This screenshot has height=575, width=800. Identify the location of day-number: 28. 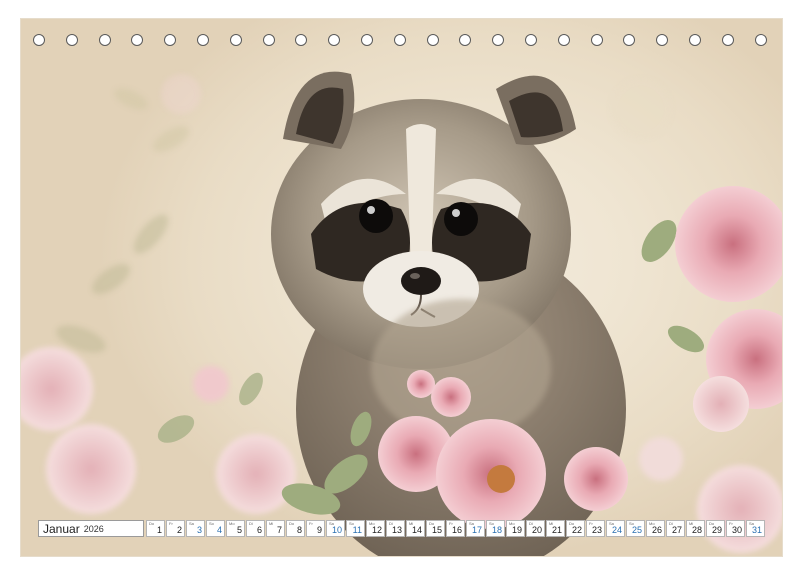
(696, 530).